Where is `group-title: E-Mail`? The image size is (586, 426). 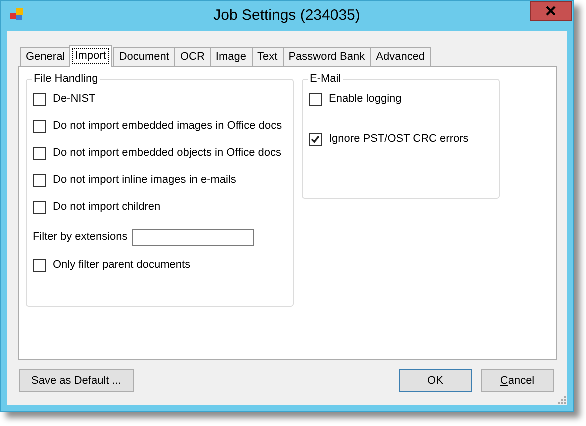
group-title: E-Mail is located at coordinates (326, 79).